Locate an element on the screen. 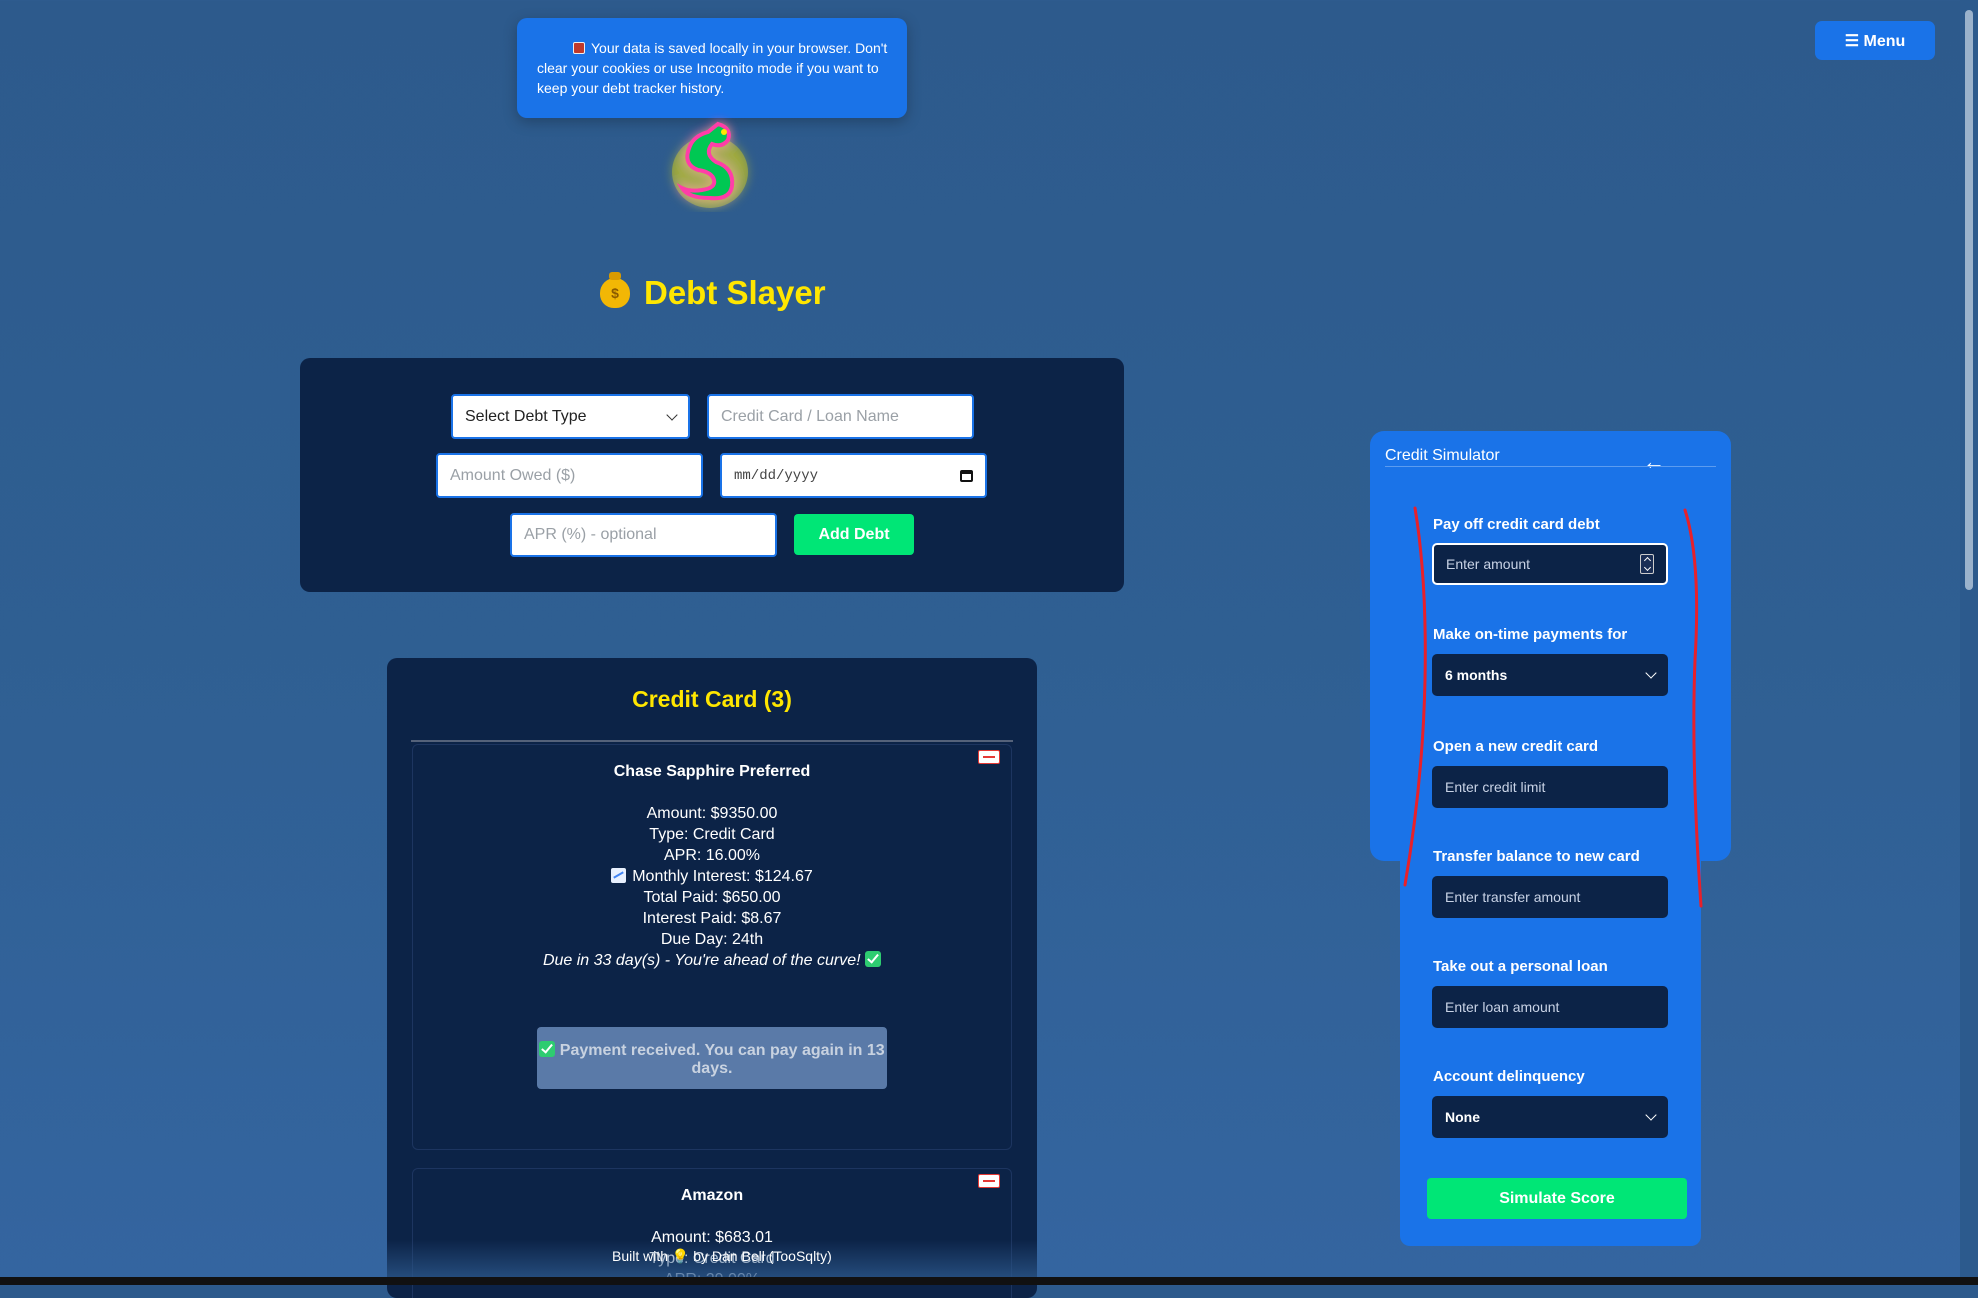 The height and width of the screenshot is (1298, 1978). ontime-label: Make on-time payments for is located at coordinates (1530, 634).